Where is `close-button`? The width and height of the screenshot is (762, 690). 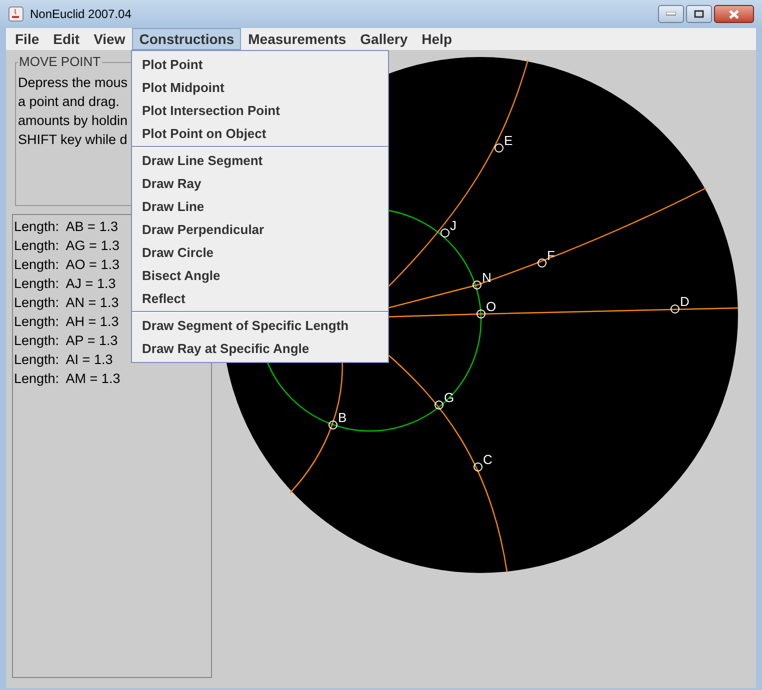 close-button is located at coordinates (734, 14).